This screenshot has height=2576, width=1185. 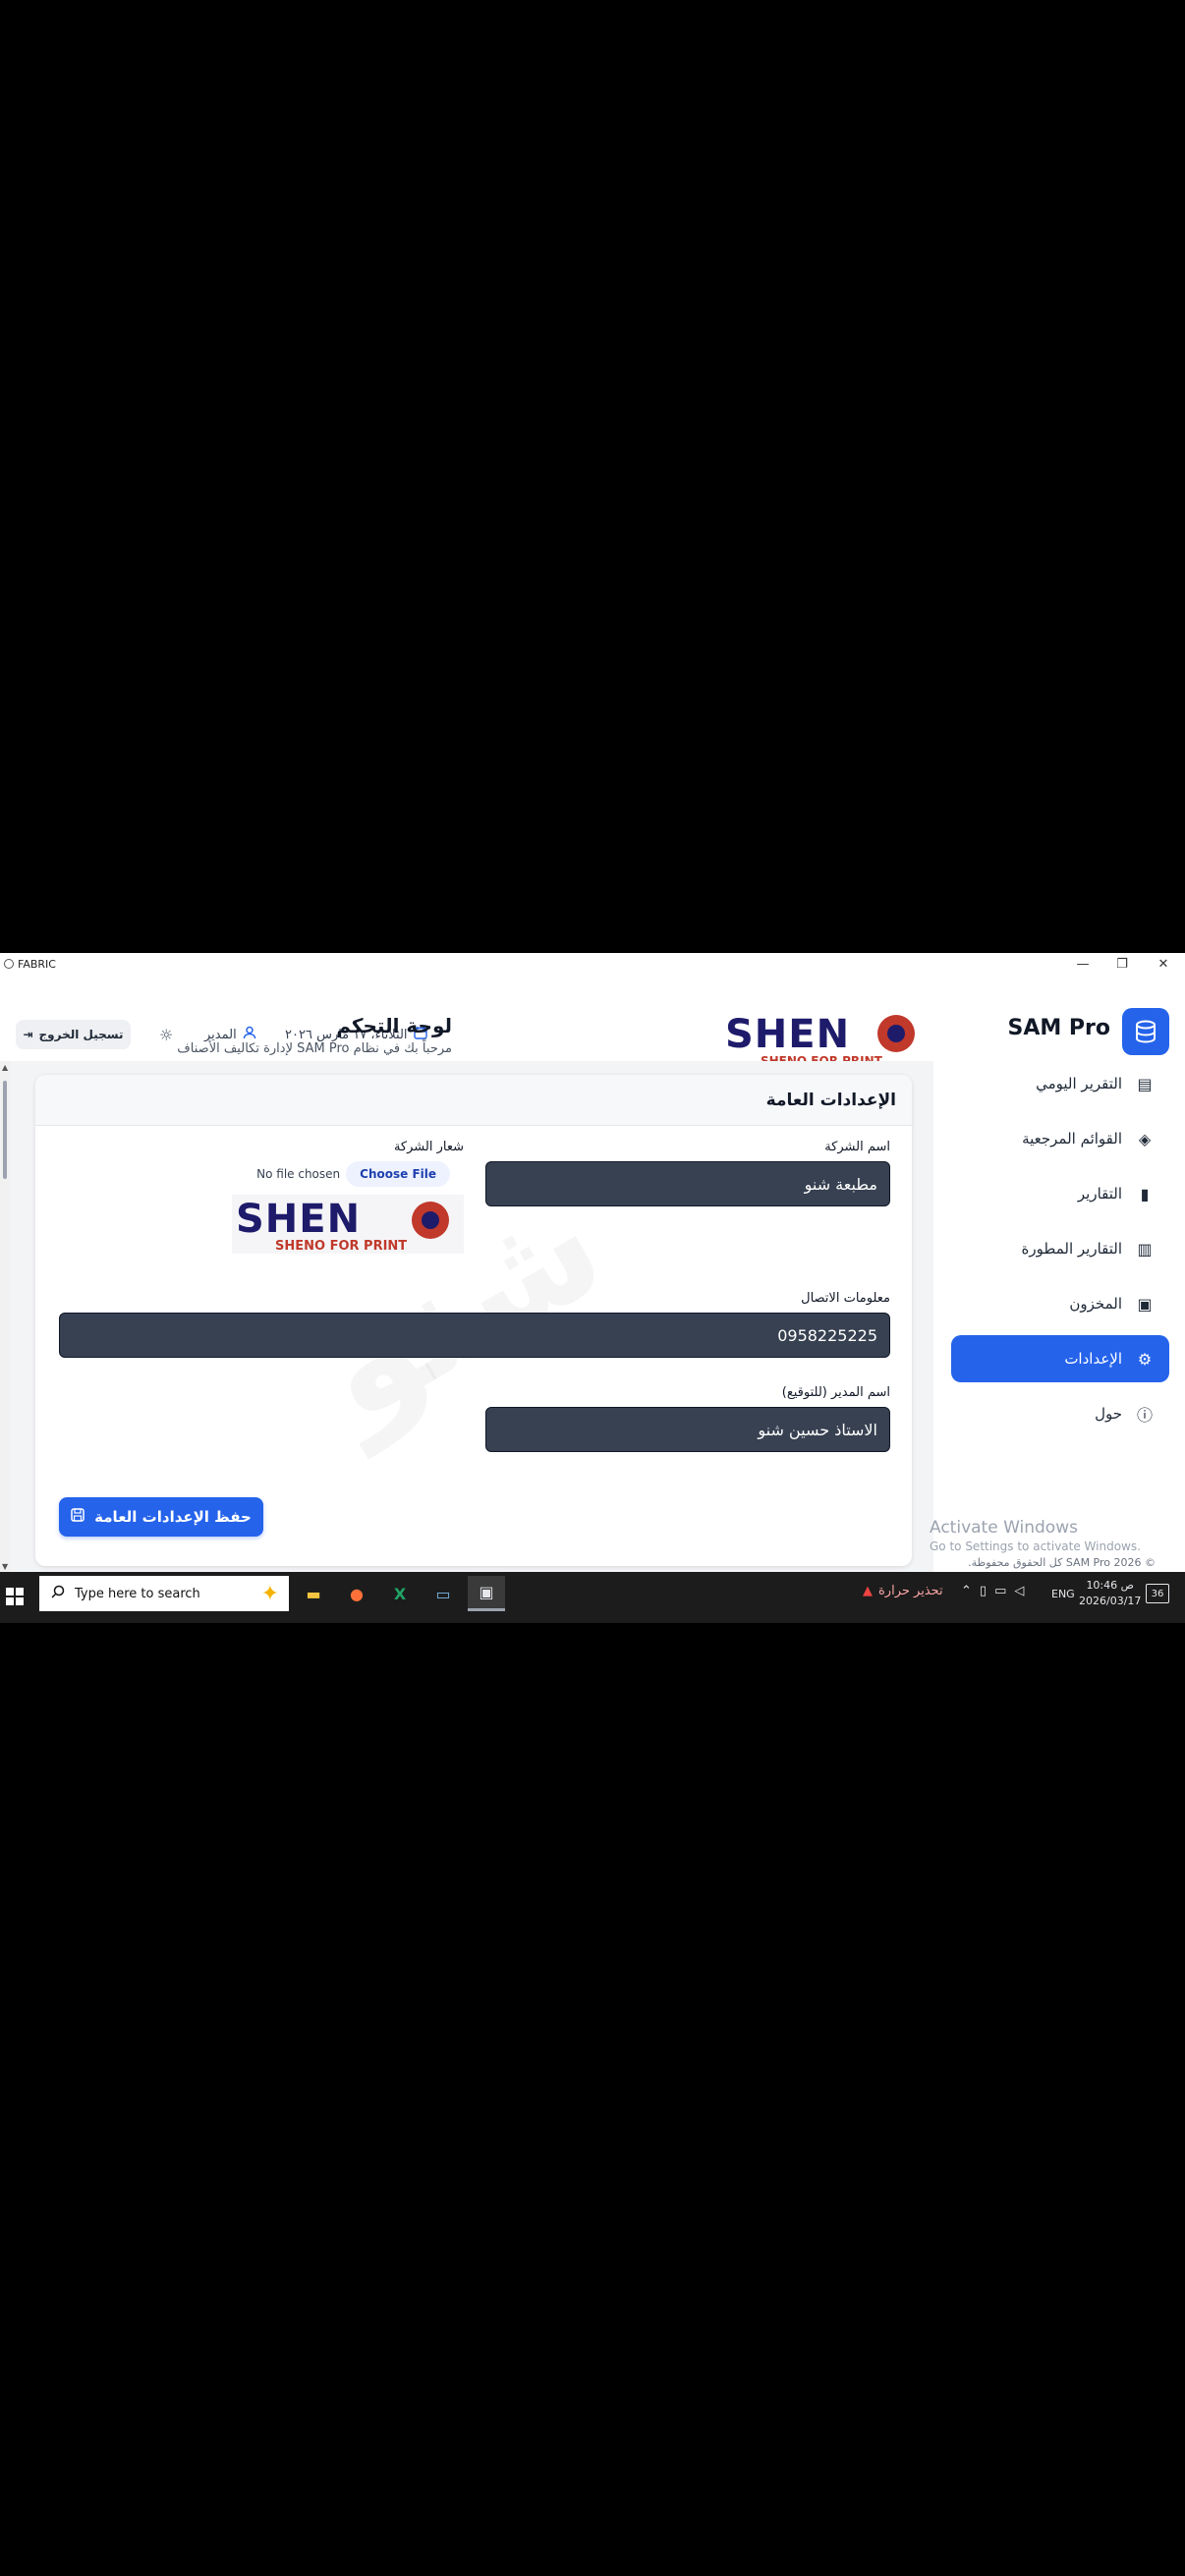 I want to click on activate-line1: Activate Windows, so click(x=1004, y=1528).